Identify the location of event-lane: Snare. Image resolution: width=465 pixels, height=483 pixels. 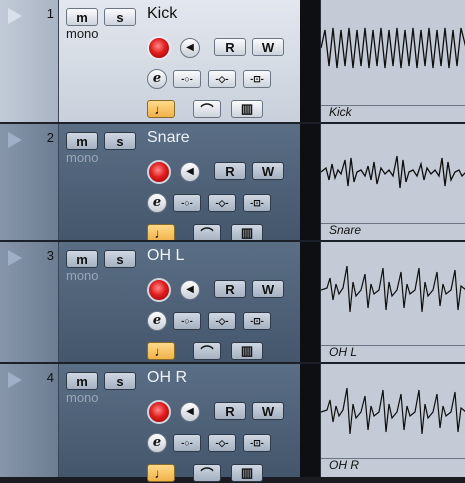
(392, 183).